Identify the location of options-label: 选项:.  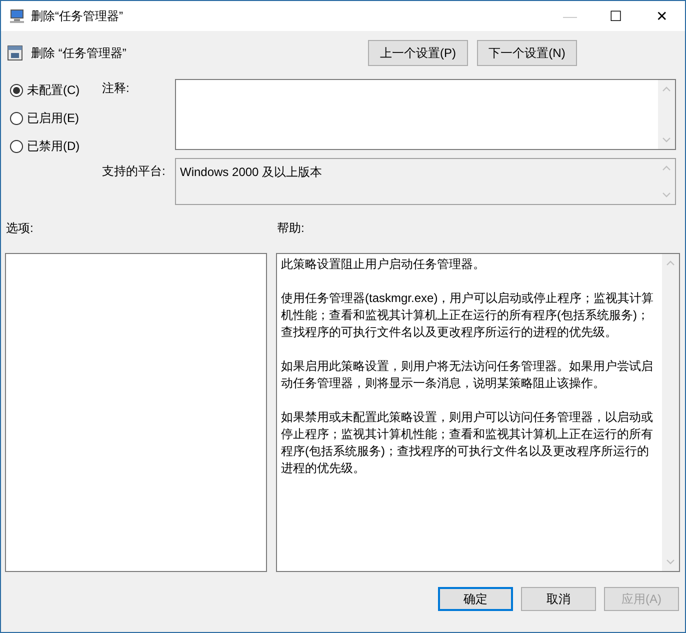
(20, 228).